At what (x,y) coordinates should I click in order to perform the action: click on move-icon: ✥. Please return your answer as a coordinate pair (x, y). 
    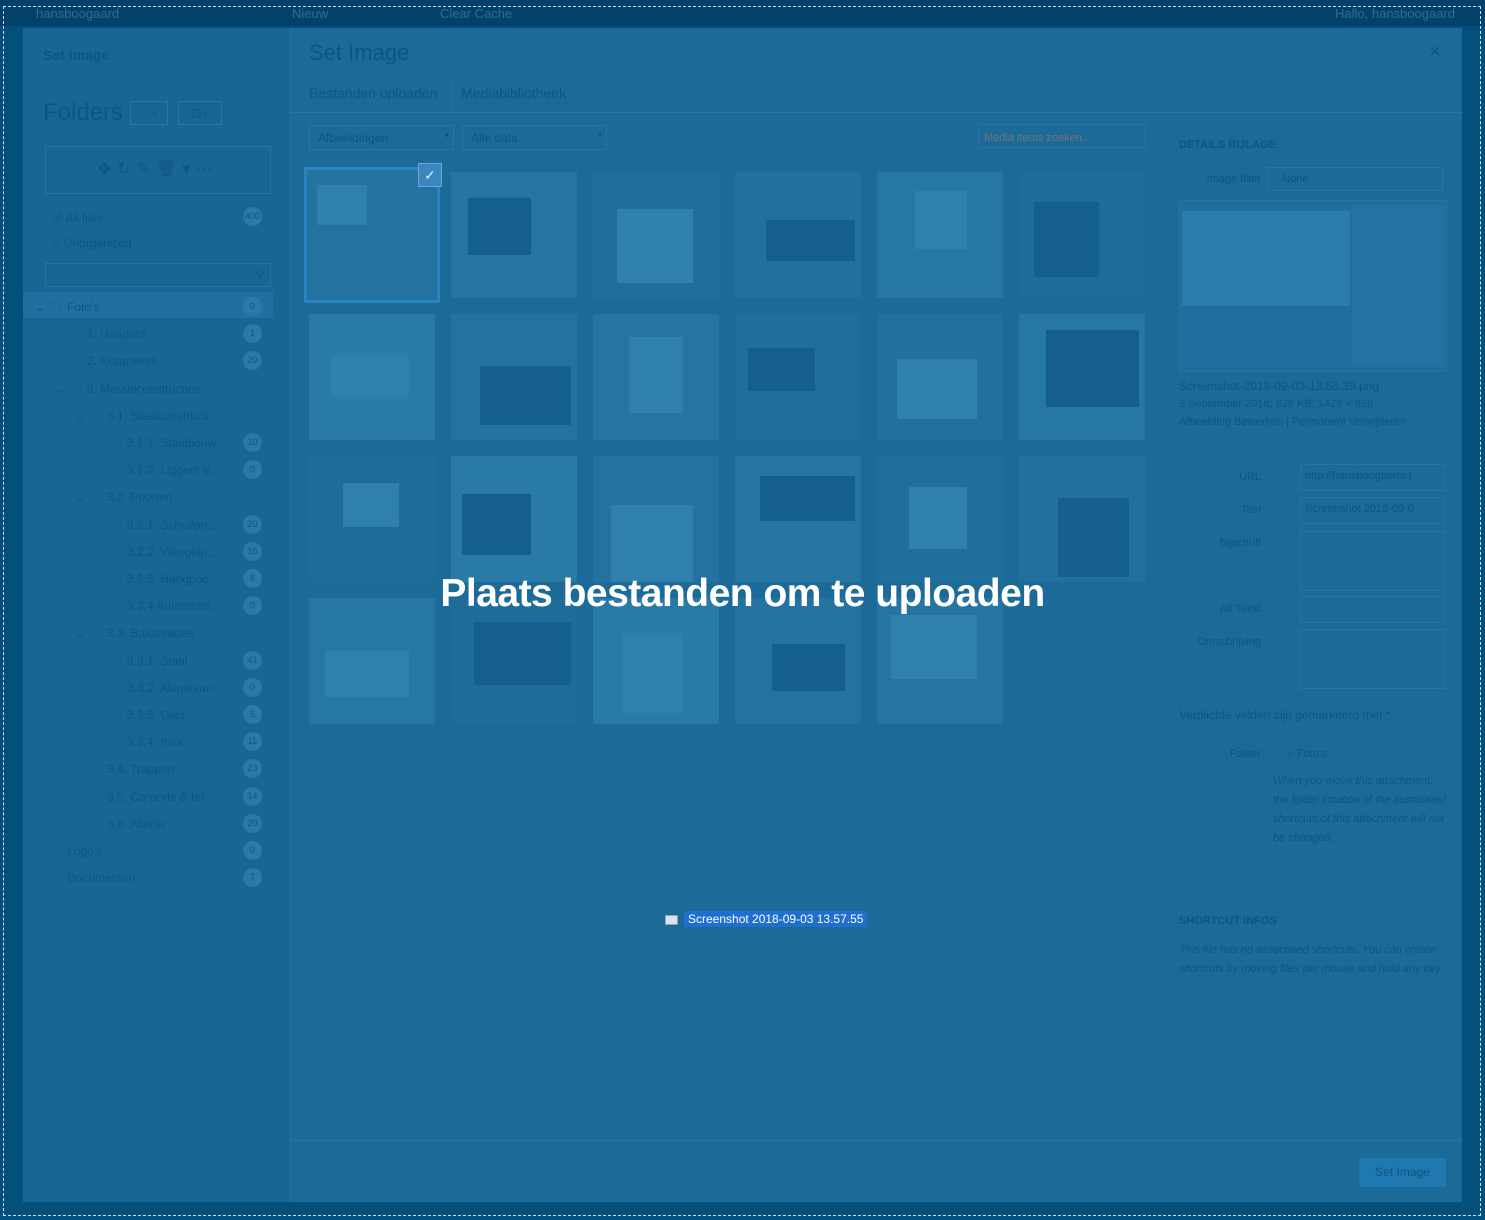
    Looking at the image, I should click on (107, 169).